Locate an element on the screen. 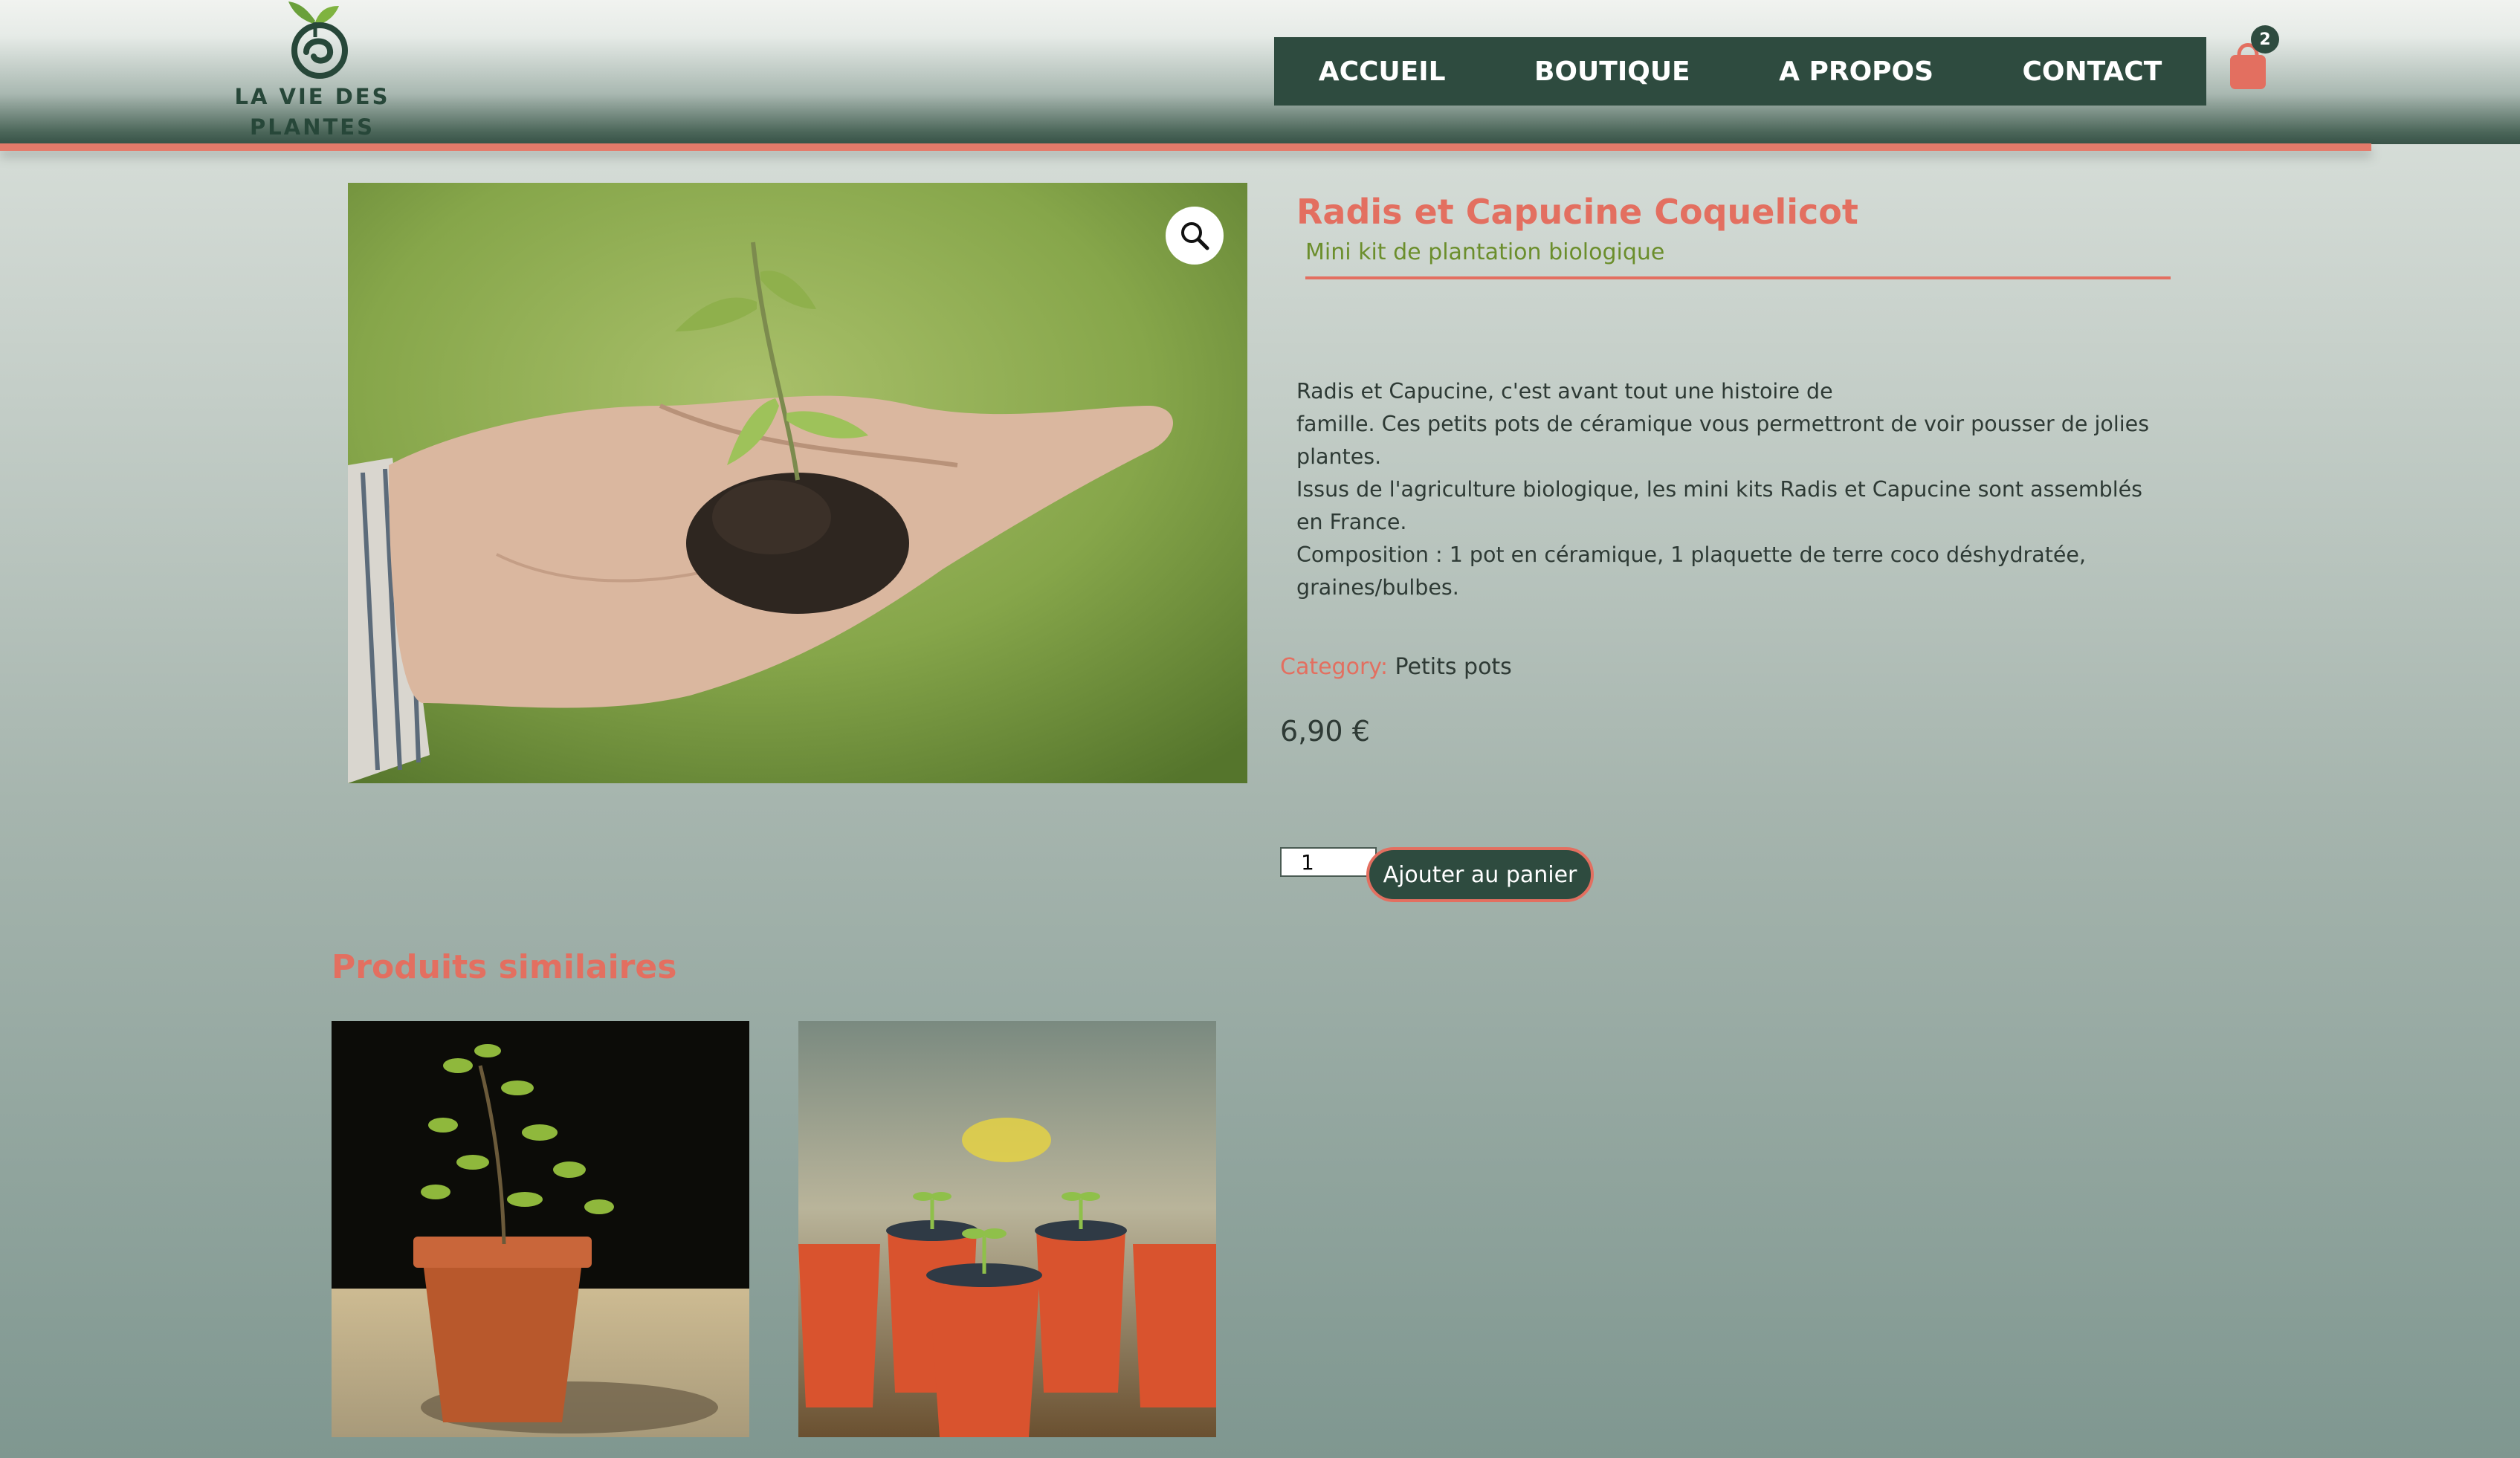 The width and height of the screenshot is (2520, 1458). zoom-button is located at coordinates (1195, 236).